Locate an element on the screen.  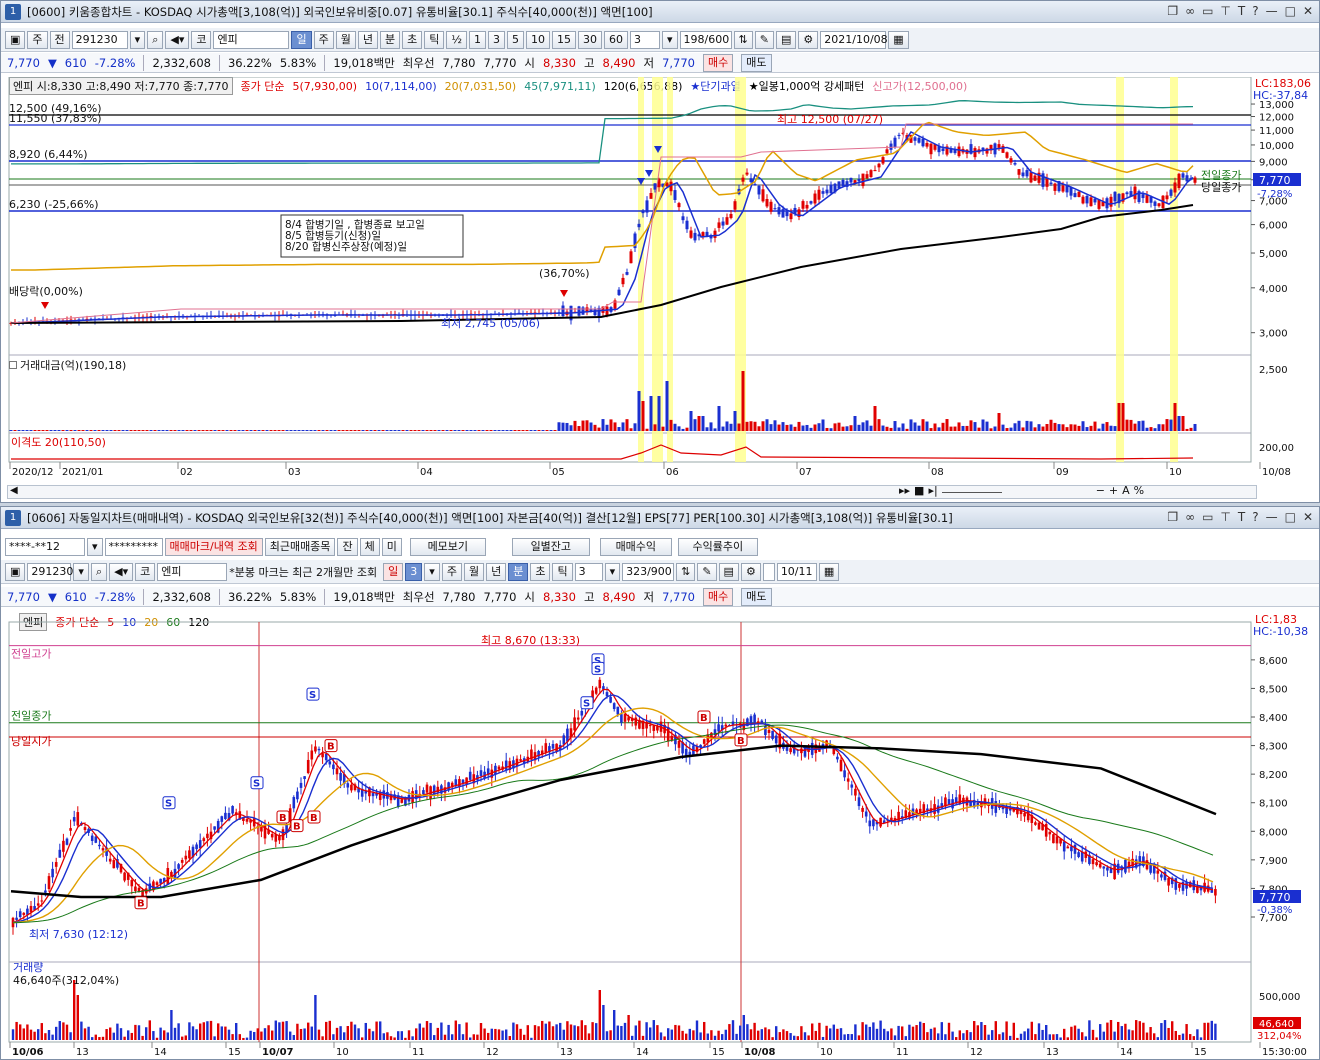
pending-tab: 미 is located at coordinates (391, 547).